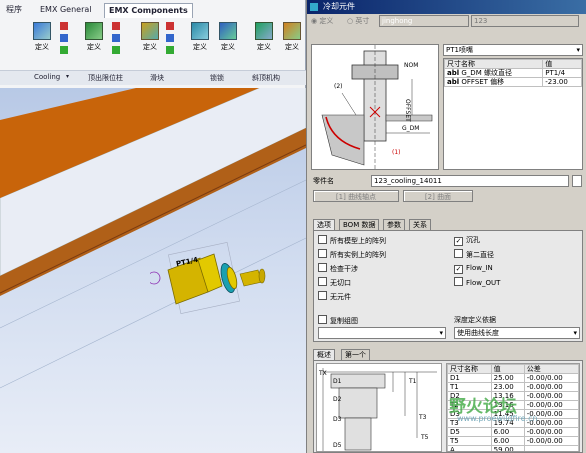 Image resolution: width=586 pixels, height=453 pixels. Describe the element at coordinates (577, 181) in the screenshot. I see `part-name-toggle` at that location.